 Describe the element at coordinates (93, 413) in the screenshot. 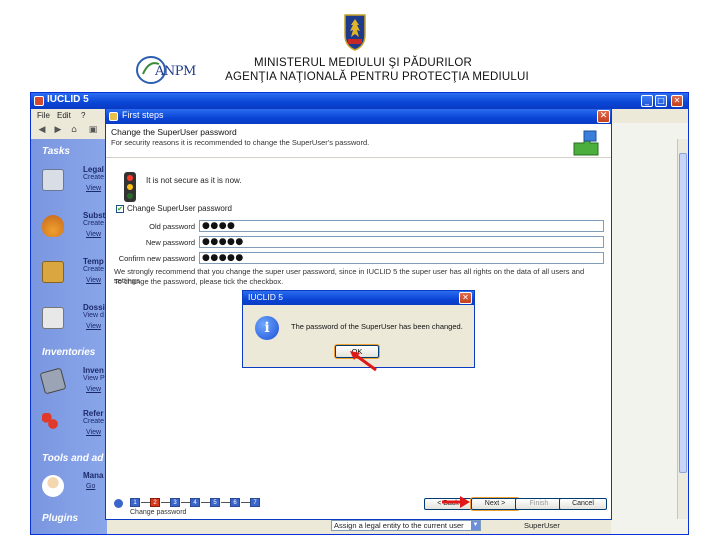

I see `task-title: Refer` at that location.